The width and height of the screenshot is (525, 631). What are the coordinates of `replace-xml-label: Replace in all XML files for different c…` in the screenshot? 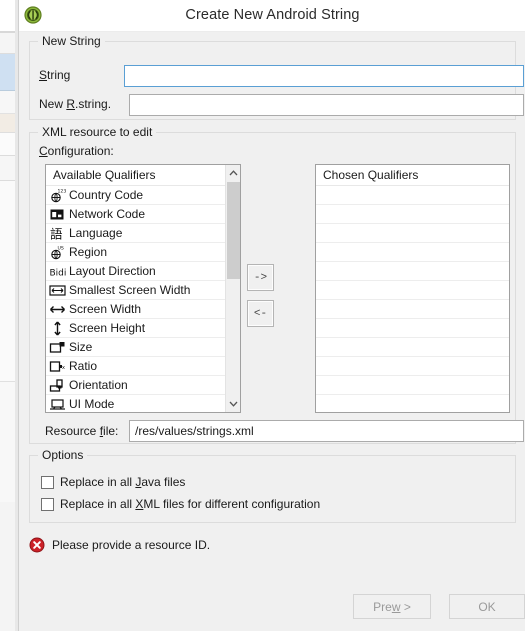 It's located at (190, 504).